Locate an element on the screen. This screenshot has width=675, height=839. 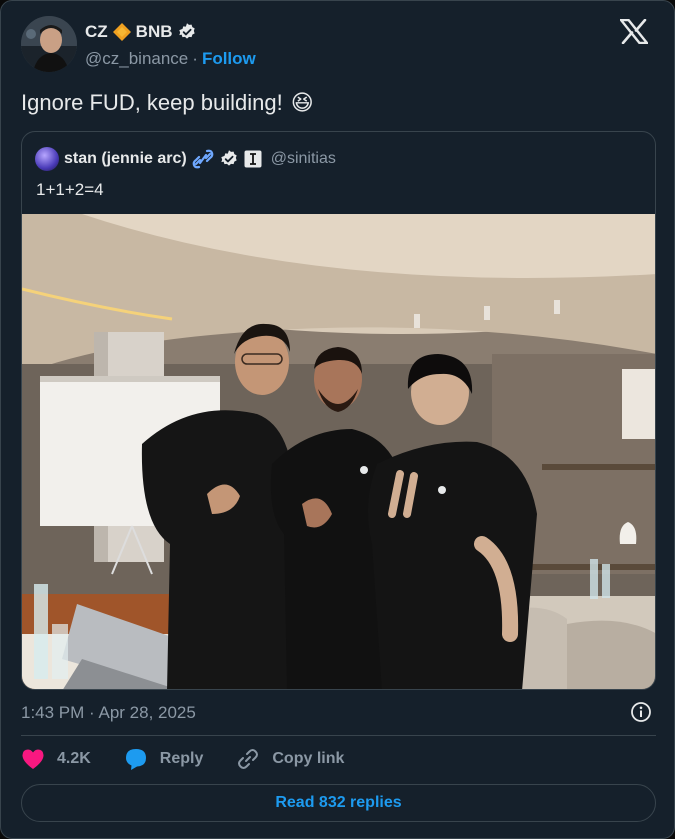
quoted-tweet-text: 1+1+2=4 is located at coordinates (70, 189).